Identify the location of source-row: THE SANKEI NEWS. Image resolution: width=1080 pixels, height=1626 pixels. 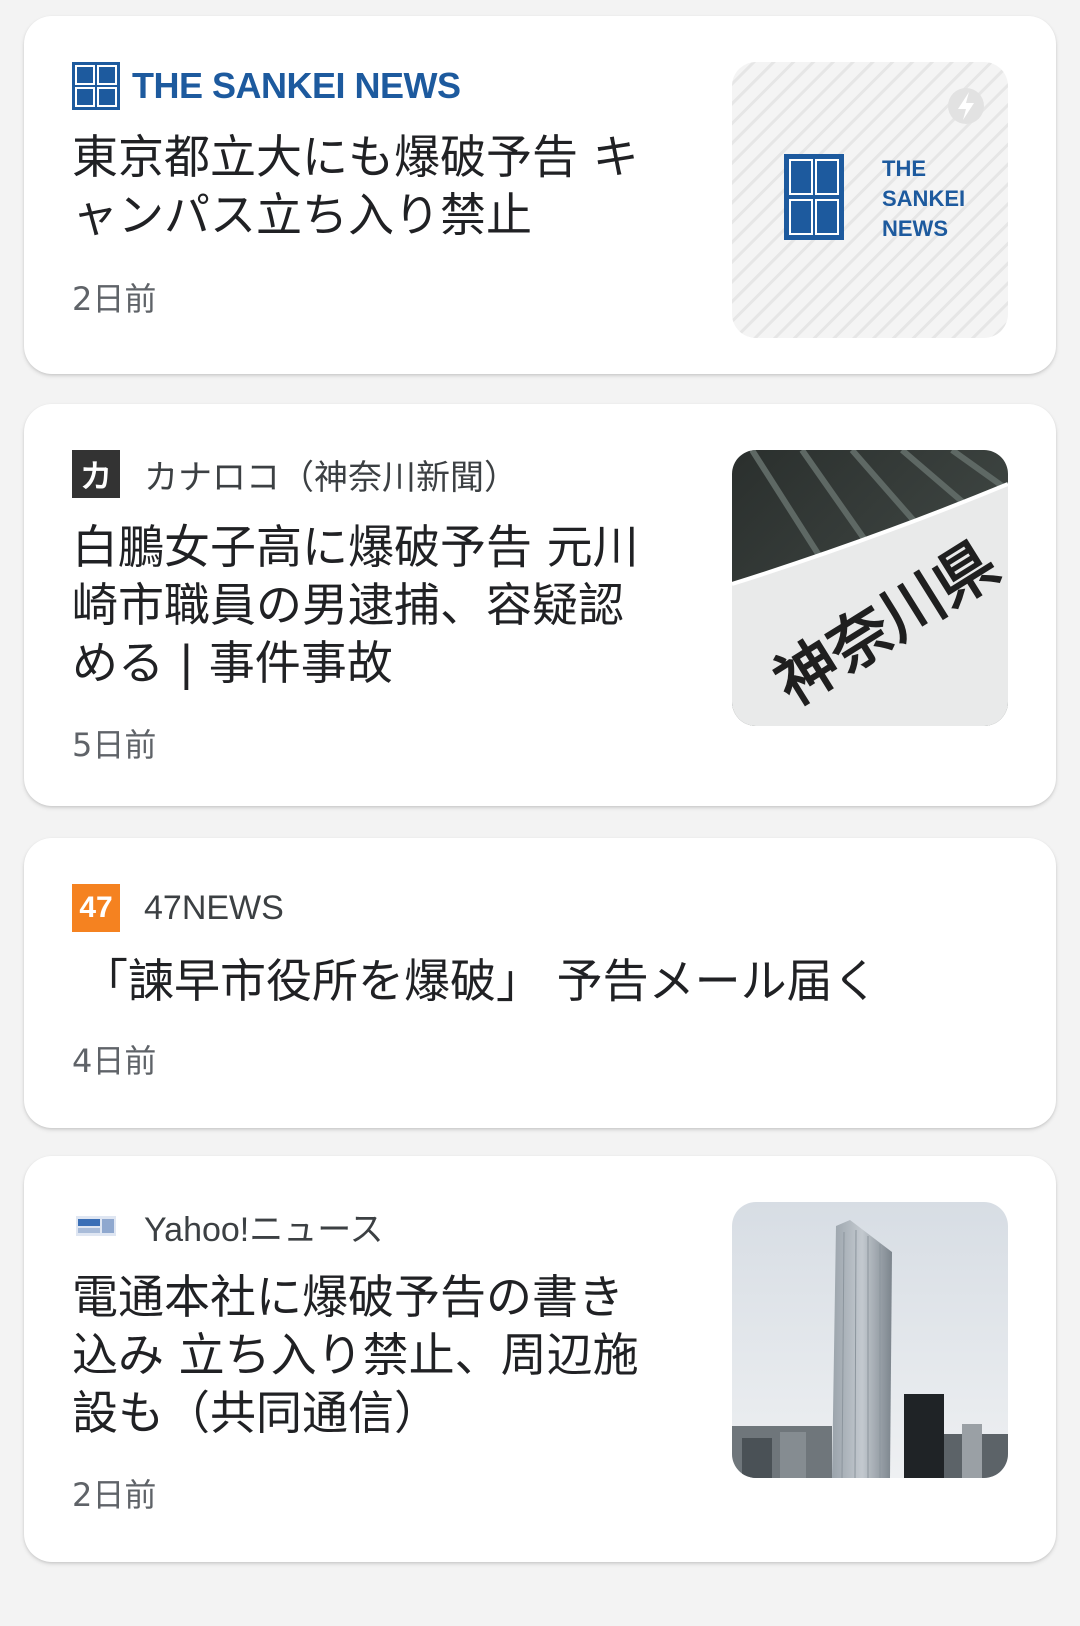
(266, 86).